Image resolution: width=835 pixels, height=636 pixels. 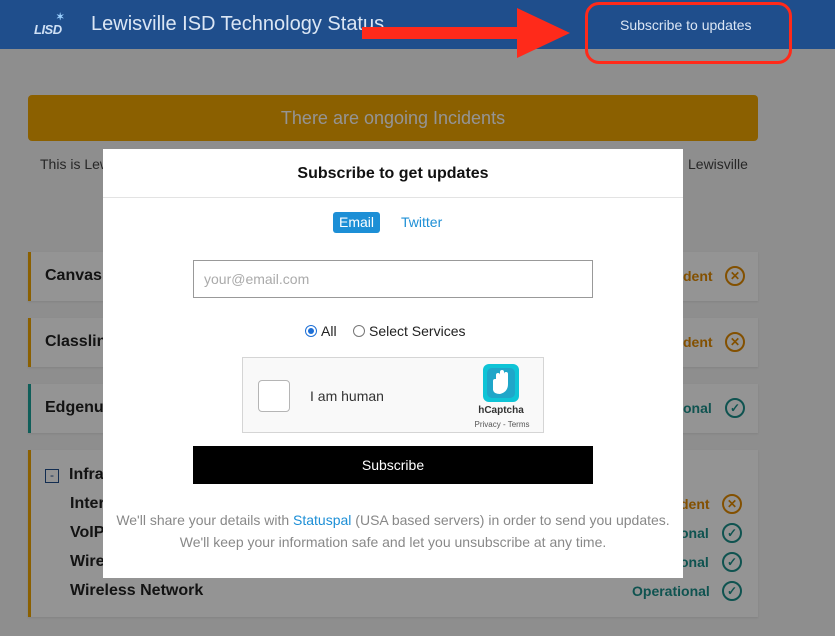 I want to click on lisd-logo: ✶ LISD, so click(x=52, y=25).